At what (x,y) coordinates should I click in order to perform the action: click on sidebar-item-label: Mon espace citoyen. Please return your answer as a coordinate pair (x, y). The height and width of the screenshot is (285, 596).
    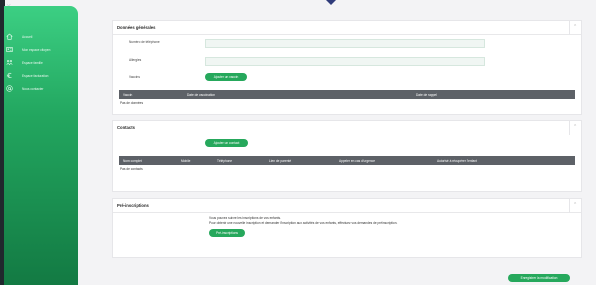
    Looking at the image, I should click on (36, 49).